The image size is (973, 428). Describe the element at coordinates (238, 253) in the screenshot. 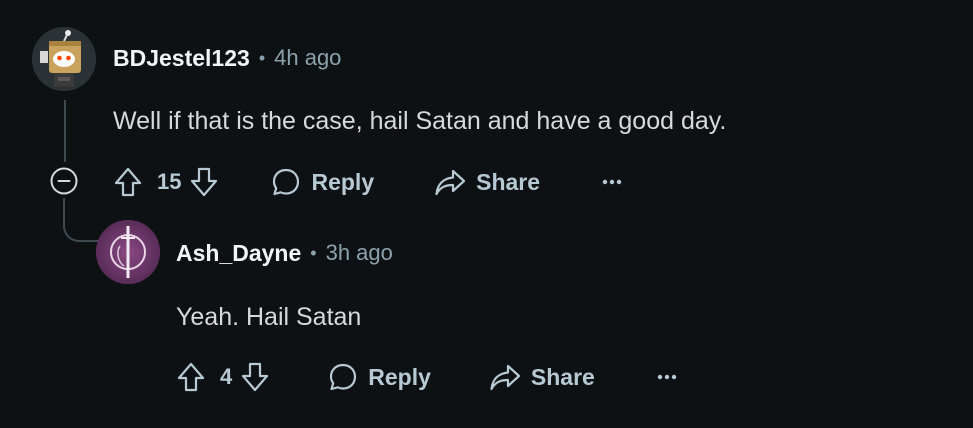

I see `username-link: Ash_Dayne` at that location.